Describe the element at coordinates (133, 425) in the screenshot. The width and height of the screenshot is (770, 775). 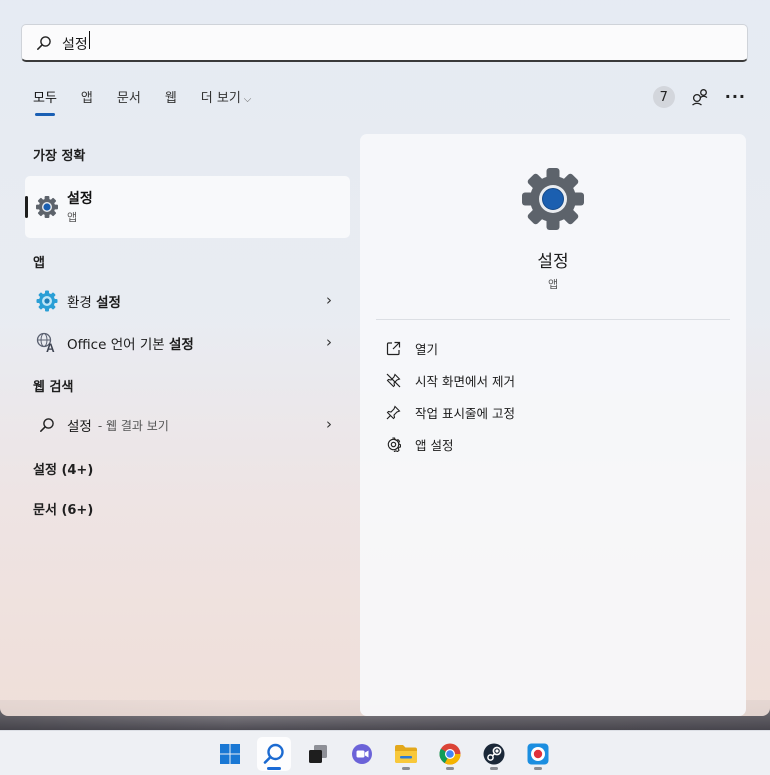
I see `web-result-sub: - 웹 결과 보기` at that location.